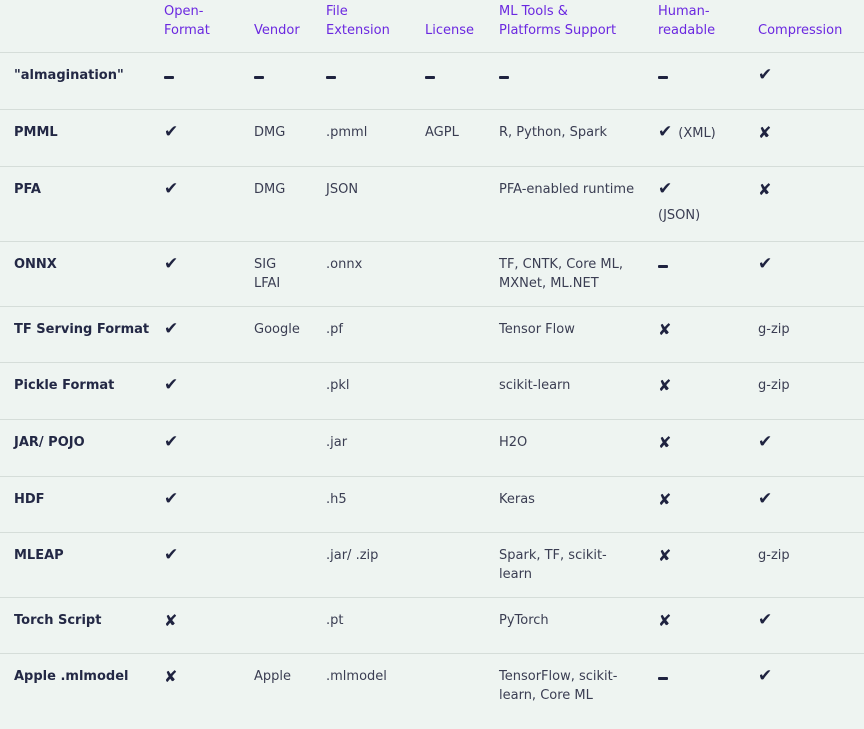 Image resolution: width=864 pixels, height=729 pixels. Describe the element at coordinates (80, 333) in the screenshot. I see `format-name-cell: TF Serving Format` at that location.